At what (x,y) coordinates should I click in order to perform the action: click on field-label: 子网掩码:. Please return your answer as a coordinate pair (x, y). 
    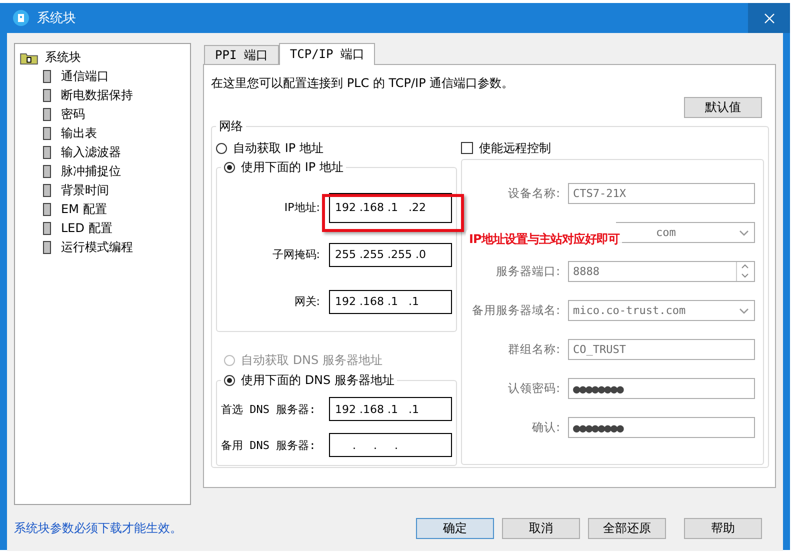
    Looking at the image, I should click on (296, 254).